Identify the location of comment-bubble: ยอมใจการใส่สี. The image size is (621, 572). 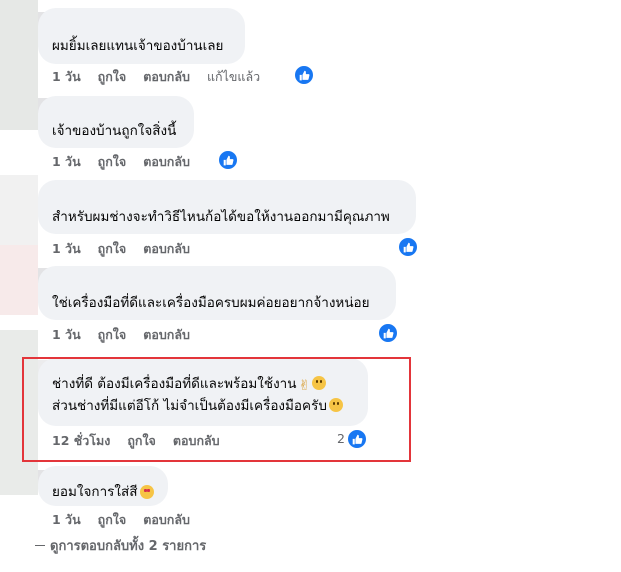
(103, 486).